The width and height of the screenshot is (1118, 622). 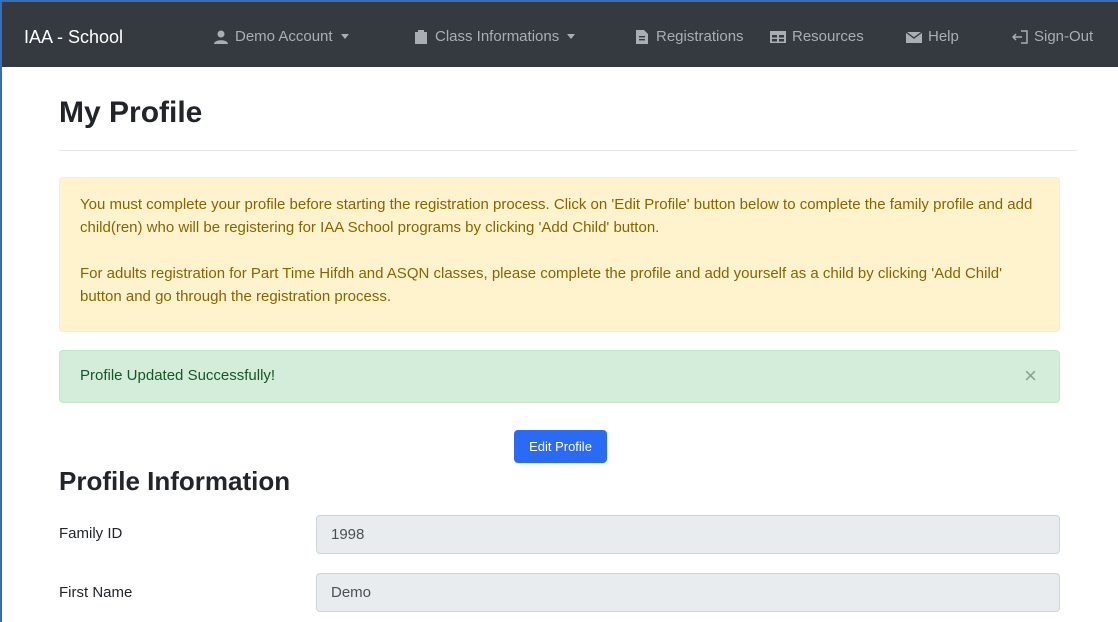 What do you see at coordinates (688, 534) in the screenshot?
I see `family-id-field` at bounding box center [688, 534].